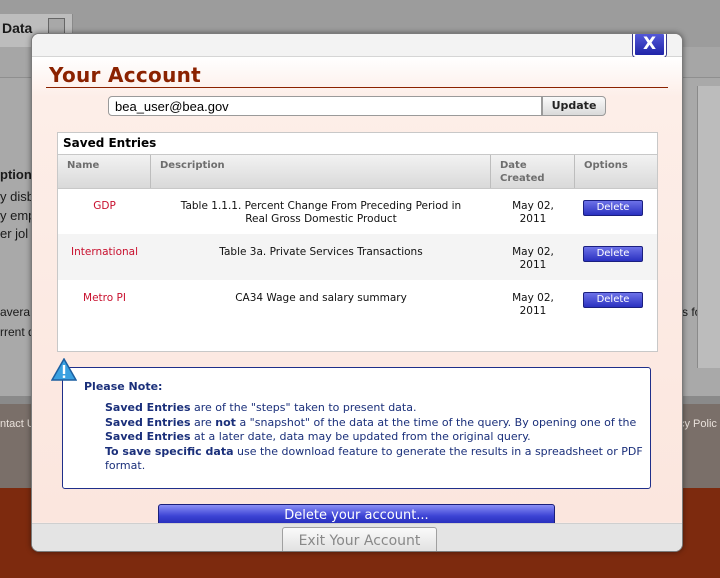 The height and width of the screenshot is (578, 720). I want to click on column-header-date: Date Created, so click(533, 171).